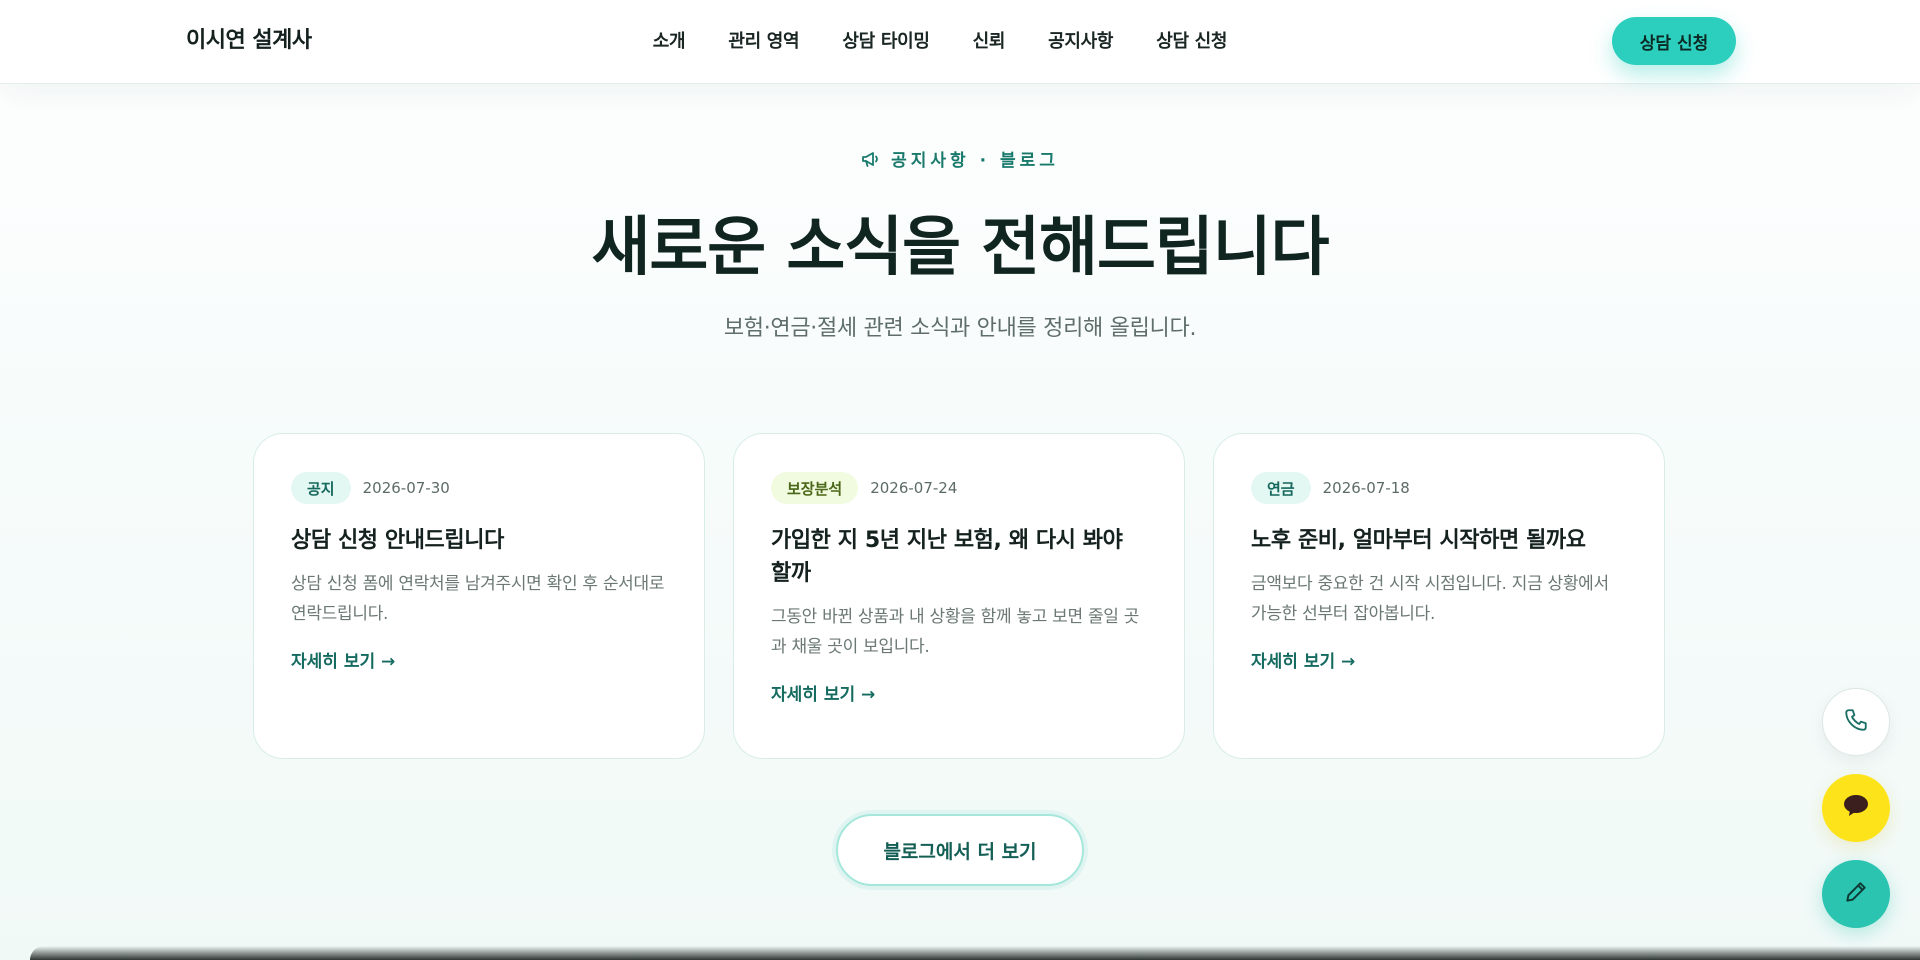 This screenshot has height=960, width=1920. Describe the element at coordinates (478, 599) in the screenshot. I see `post-description: 상담 신청 폼에 연락처를 남겨주시면 확인 후 순서대로 연락드립니다.` at that location.